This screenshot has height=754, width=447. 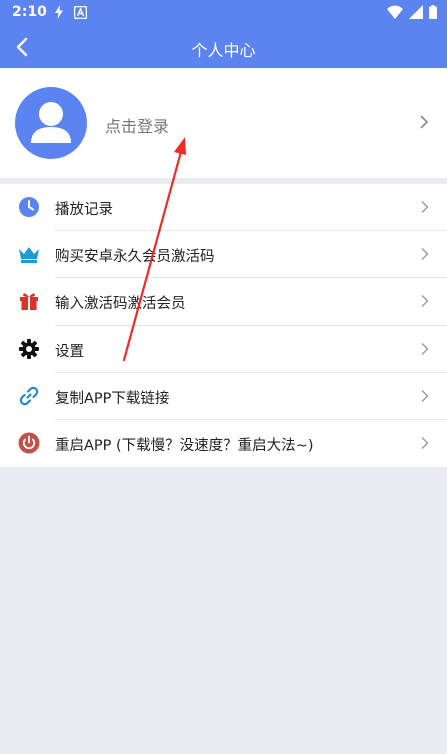 I want to click on crown-icon, so click(x=29, y=254).